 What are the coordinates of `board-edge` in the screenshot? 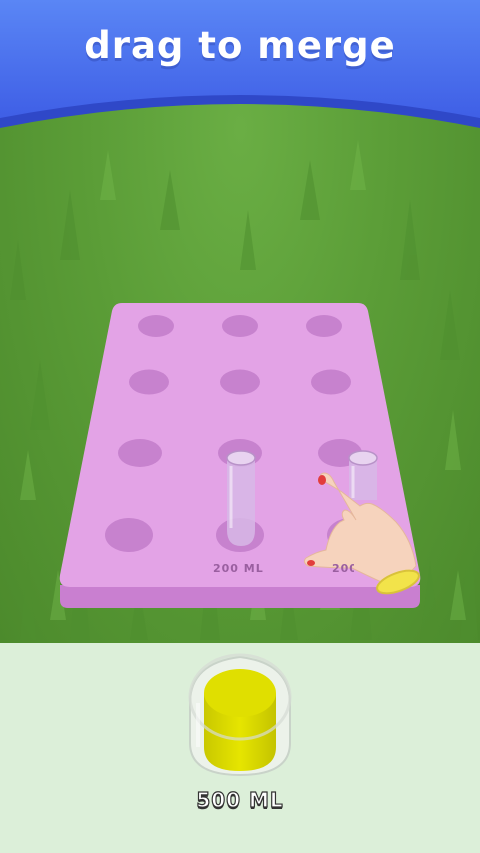 It's located at (240, 596).